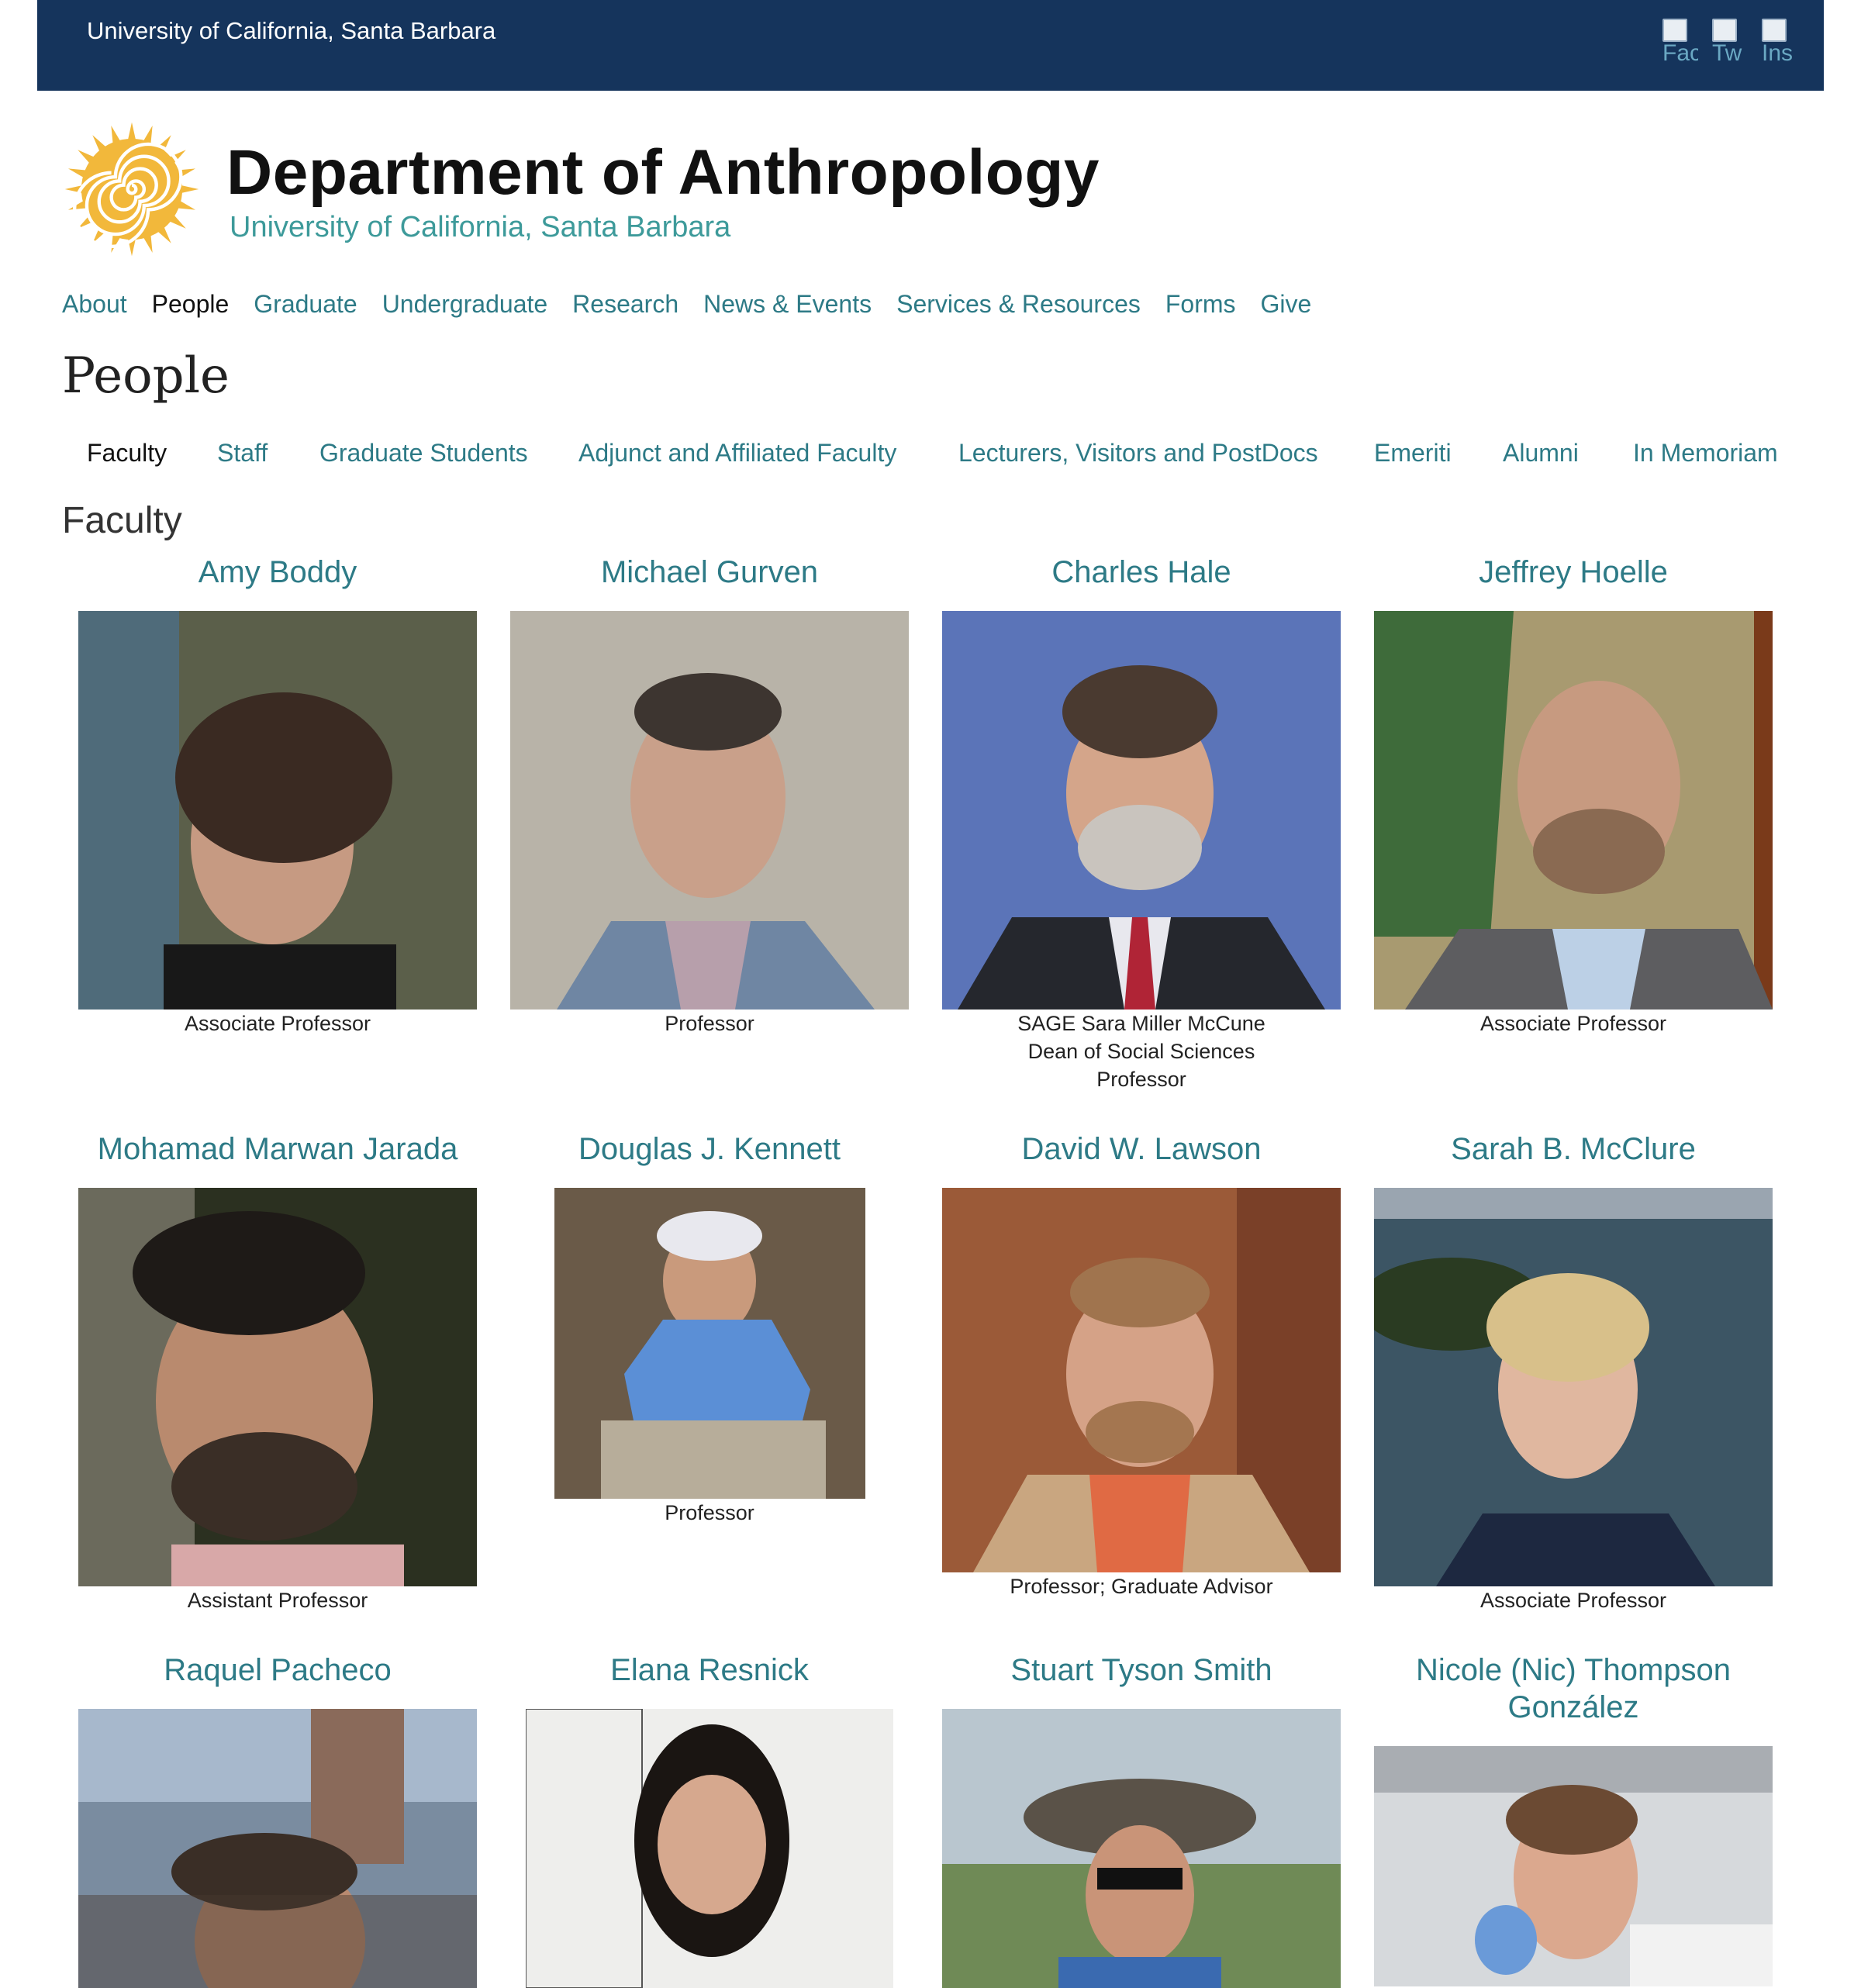 The image size is (1861, 1988). I want to click on faculty-card: Douglas J. Kennett Professor, so click(709, 1328).